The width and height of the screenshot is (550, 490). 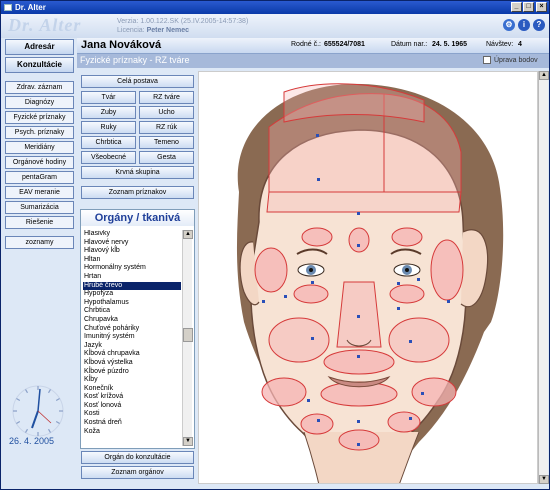 What do you see at coordinates (188, 234) in the screenshot?
I see `scroll-up-icon: ▲` at bounding box center [188, 234].